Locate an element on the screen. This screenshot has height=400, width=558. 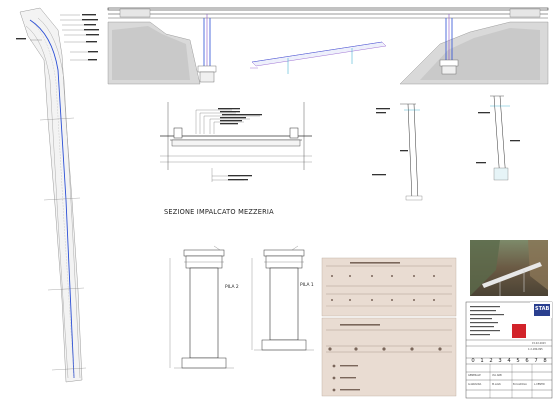
revision-digit: 2 is located at coordinates (491, 361).